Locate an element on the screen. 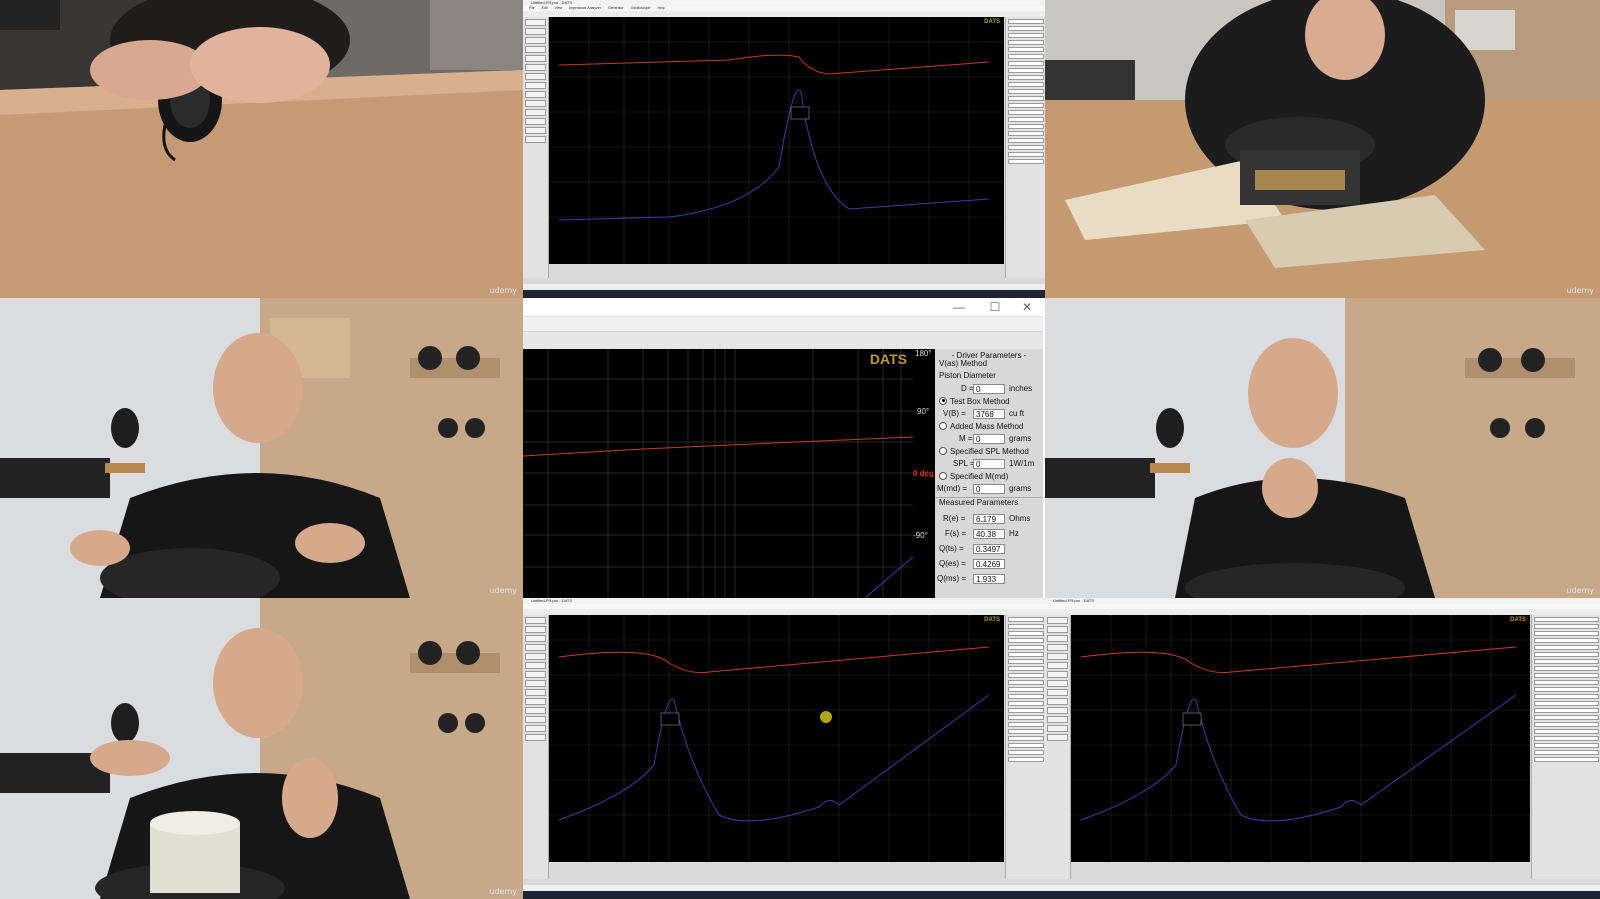 The width and height of the screenshot is (1600, 899). tick-0: 0 deg is located at coordinates (923, 473).